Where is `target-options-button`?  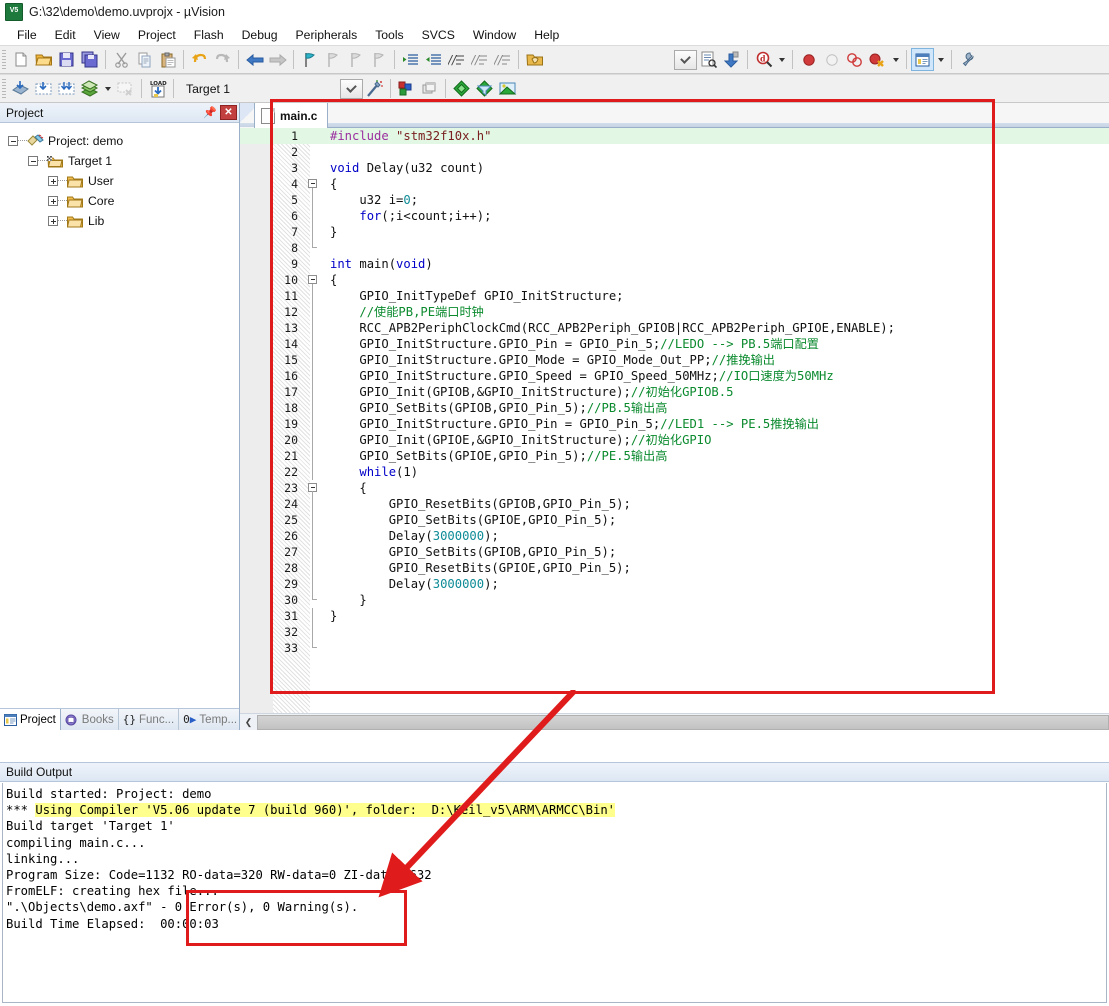 target-options-button is located at coordinates (374, 88).